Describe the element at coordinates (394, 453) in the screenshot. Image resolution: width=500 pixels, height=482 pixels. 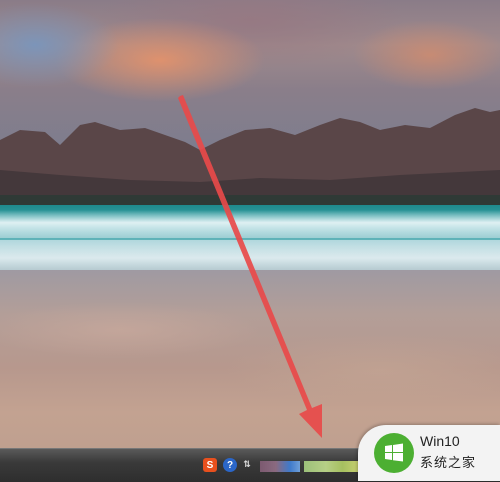
I see `windows-logo-icon` at that location.